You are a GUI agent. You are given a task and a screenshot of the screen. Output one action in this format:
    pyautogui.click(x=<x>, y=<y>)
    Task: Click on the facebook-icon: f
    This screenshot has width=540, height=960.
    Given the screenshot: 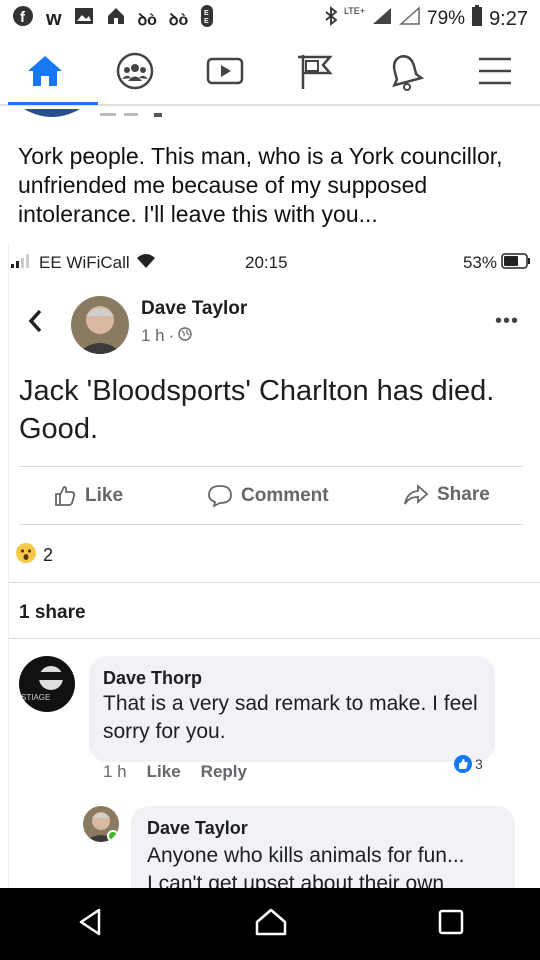 What is the action you would take?
    pyautogui.click(x=23, y=19)
    